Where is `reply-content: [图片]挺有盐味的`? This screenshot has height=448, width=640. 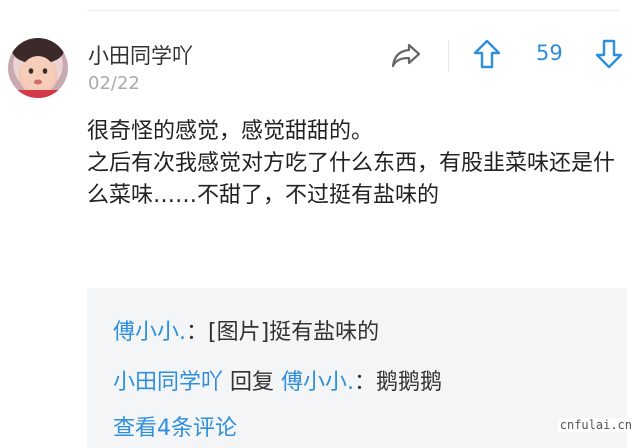
reply-content: [图片]挺有盐味的 is located at coordinates (294, 332).